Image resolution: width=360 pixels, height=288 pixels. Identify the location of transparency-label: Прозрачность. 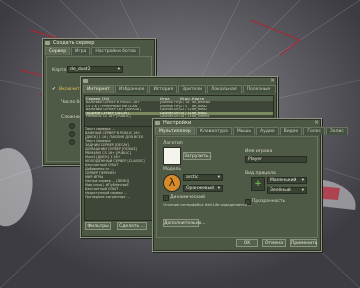
(269, 201).